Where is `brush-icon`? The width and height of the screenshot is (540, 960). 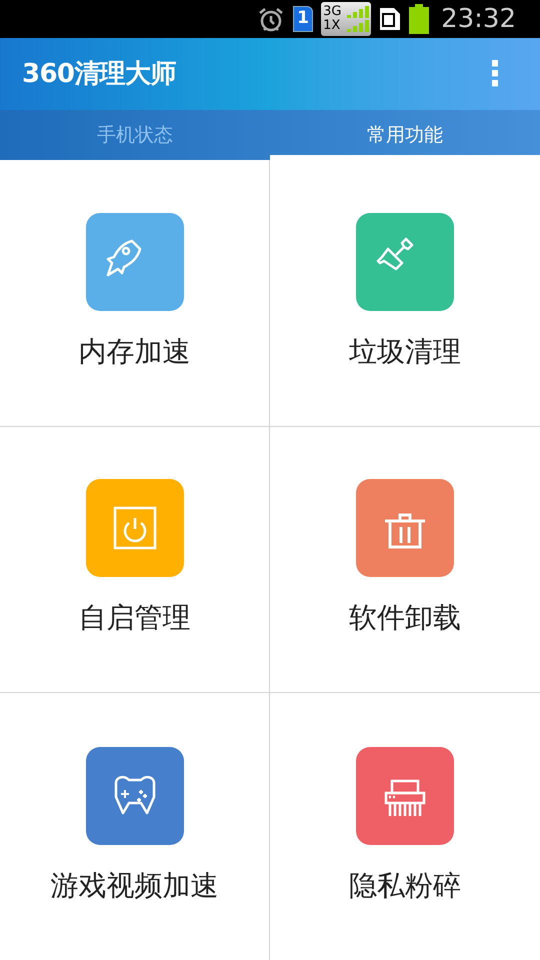 brush-icon is located at coordinates (405, 261).